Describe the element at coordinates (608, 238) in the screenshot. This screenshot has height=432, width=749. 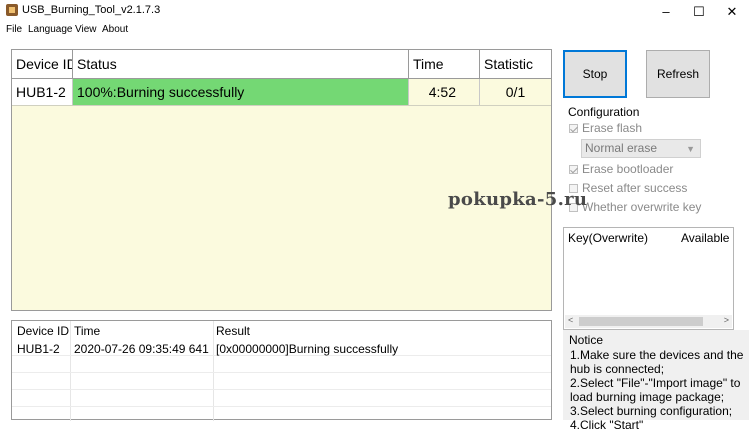
I see `key-header-key: Key(Overwrite)` at that location.